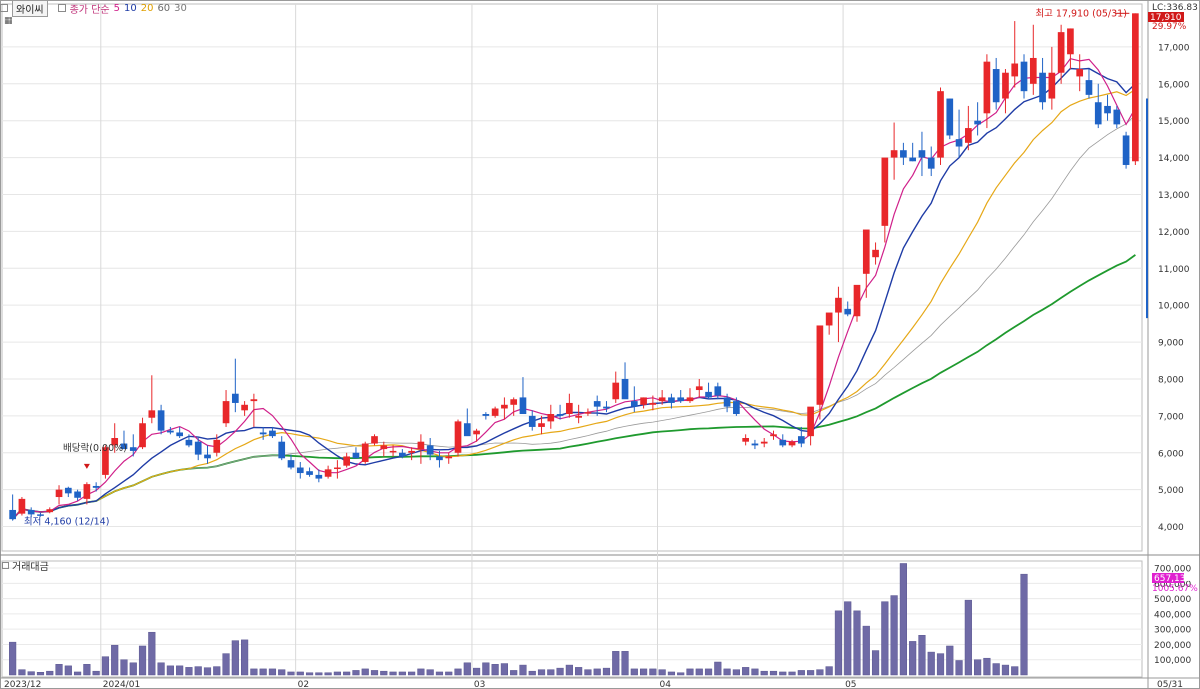  I want to click on high-annotation: 최고 17,910 (05/31), so click(1081, 13).